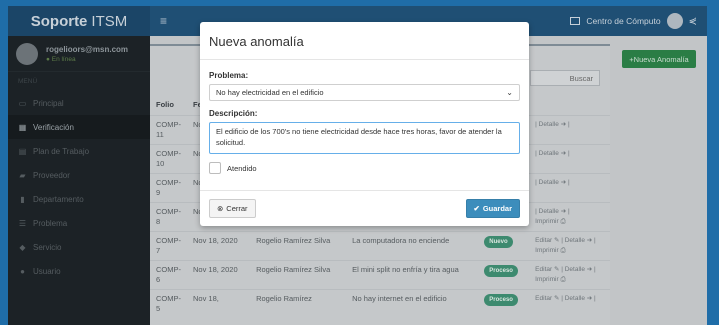  I want to click on check-icon: ✔, so click(476, 208).